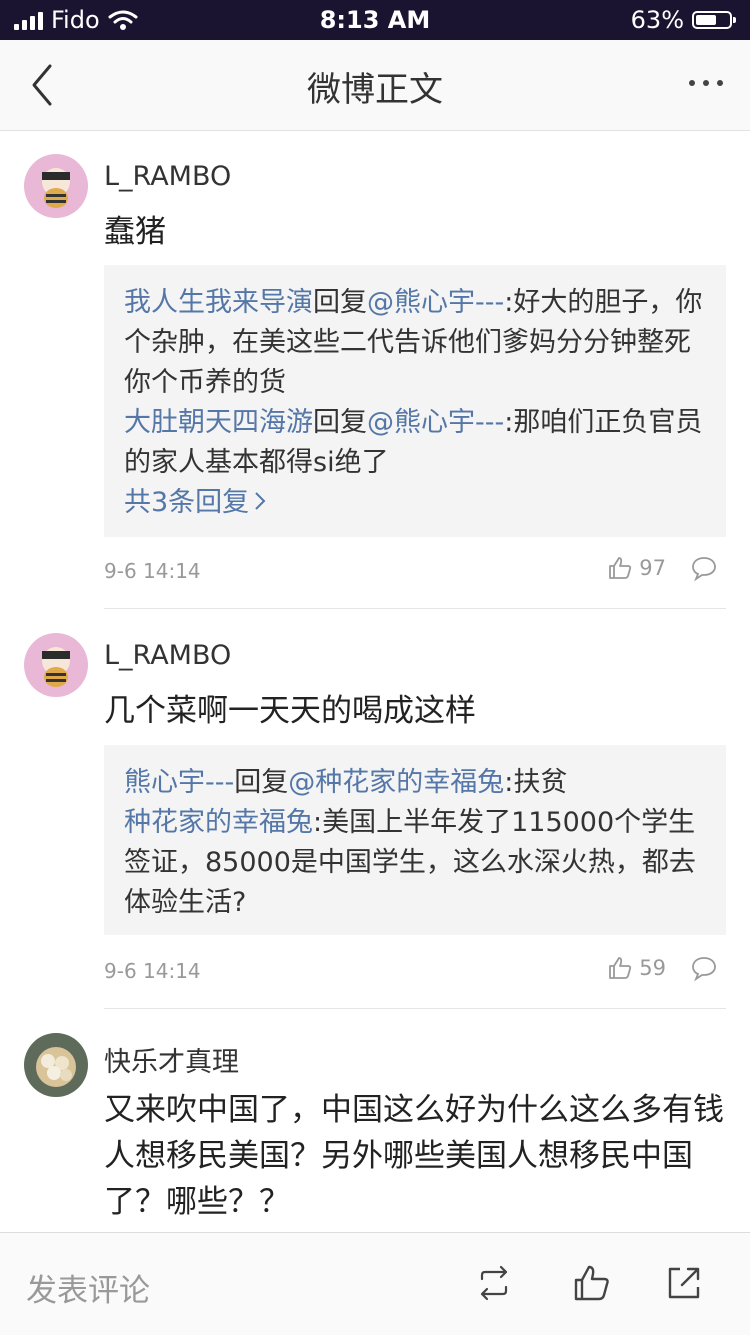  I want to click on share-icon, so click(684, 1283).